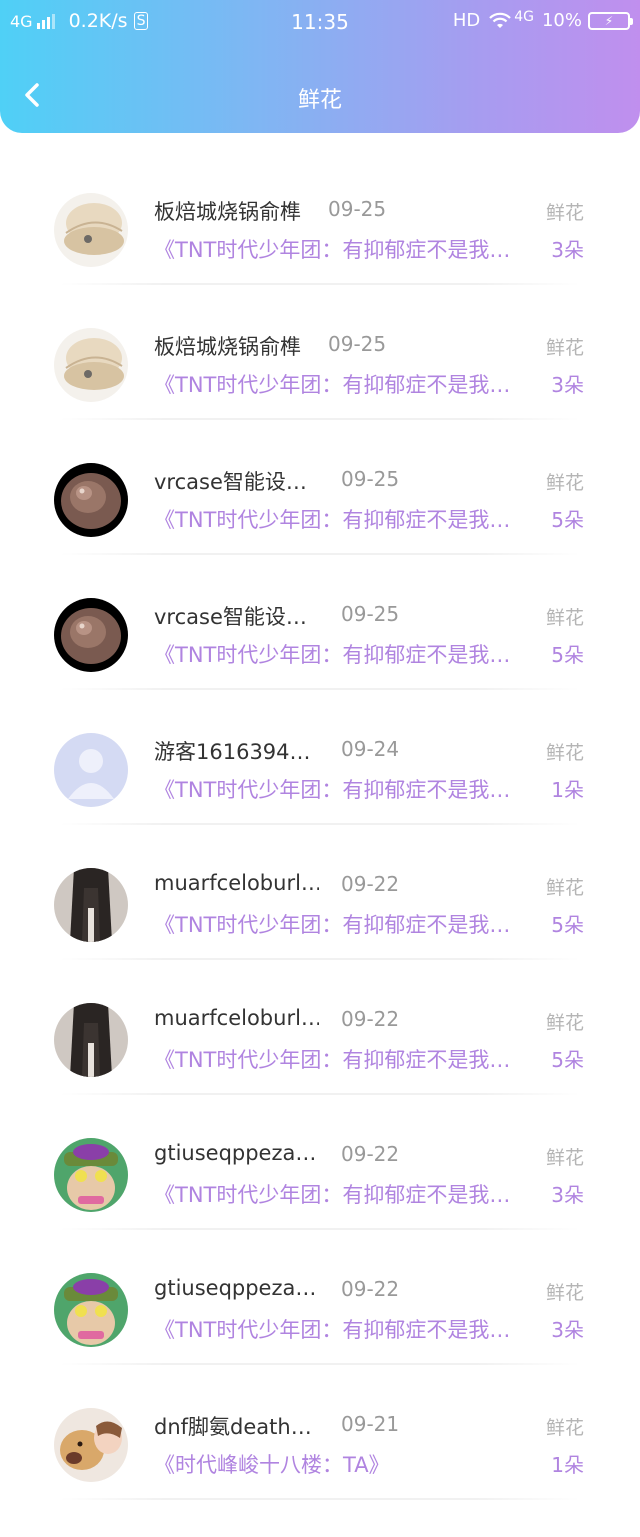 This screenshot has width=640, height=1537. Describe the element at coordinates (500, 20) in the screenshot. I see `wifi-icon` at that location.